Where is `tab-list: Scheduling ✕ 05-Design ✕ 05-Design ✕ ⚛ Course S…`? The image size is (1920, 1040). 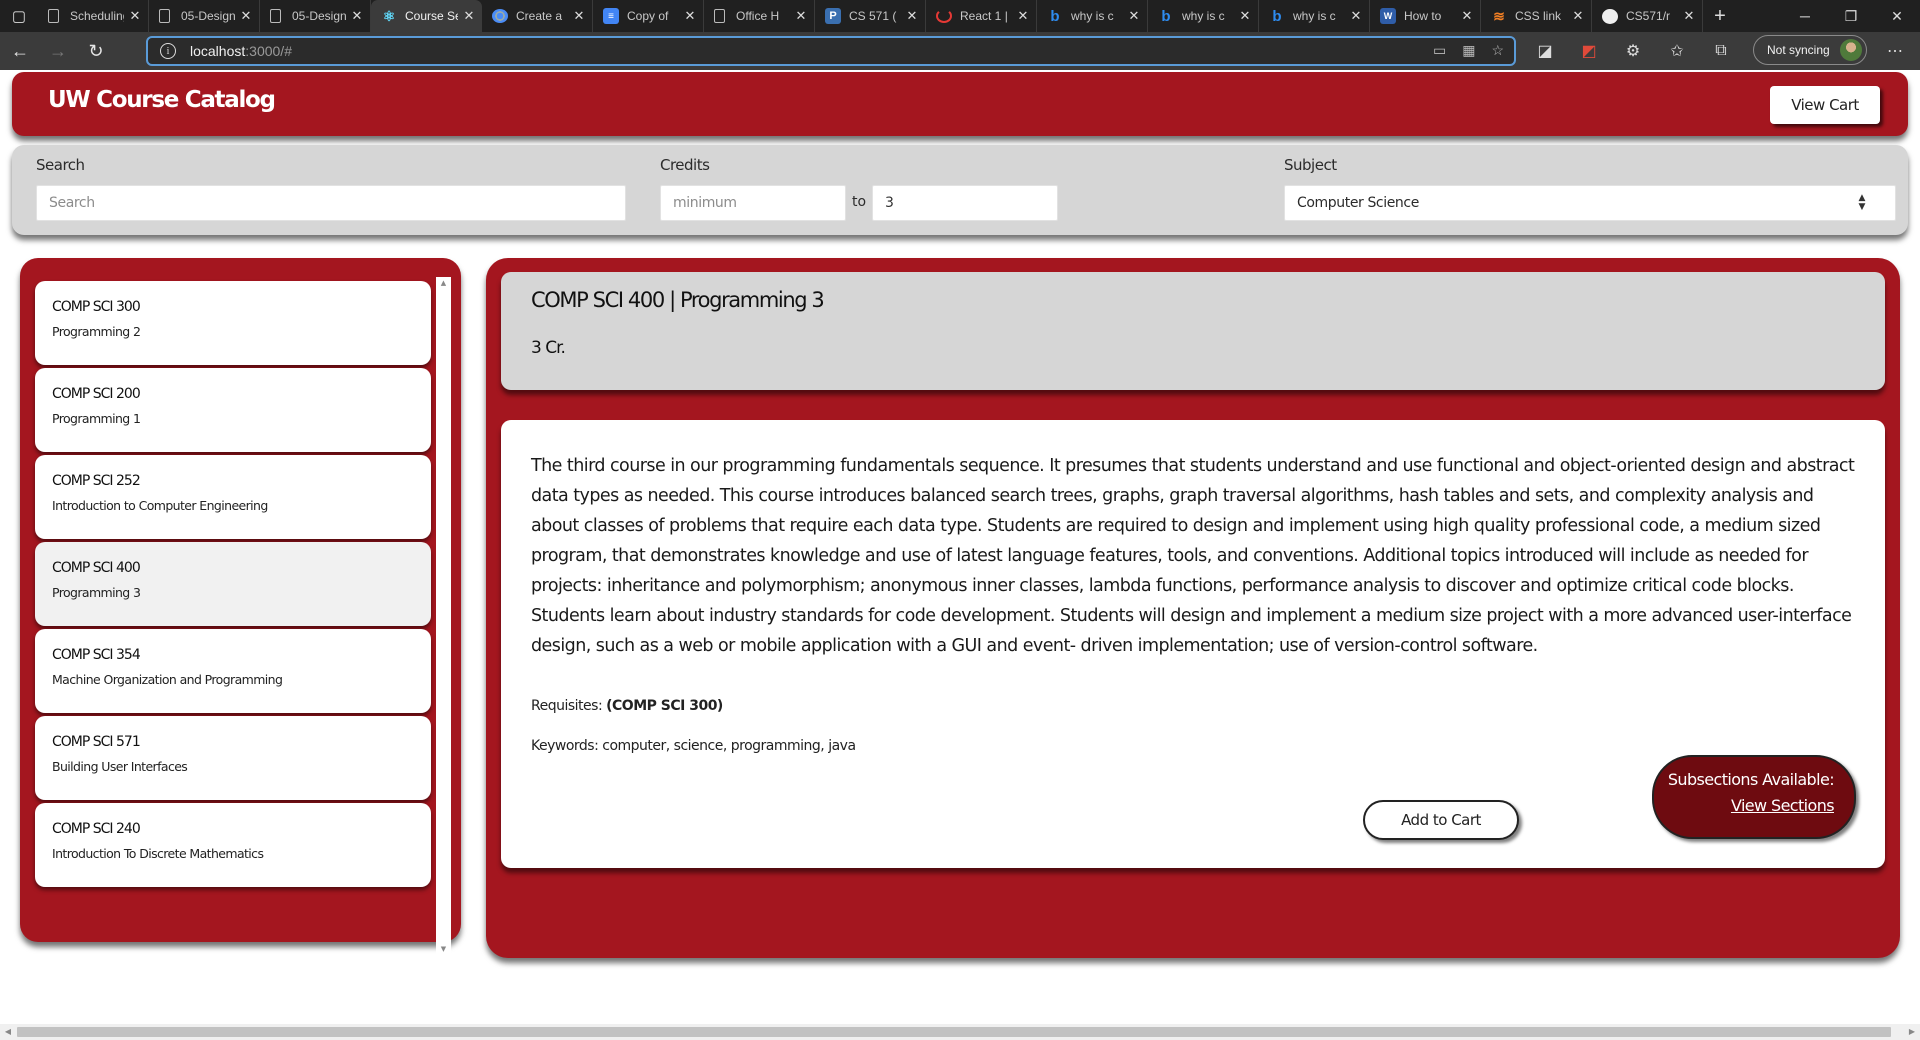 tab-list: Scheduling ✕ 05-Design ✕ 05-Design ✕ ⚛ Course S… is located at coordinates (870, 16).